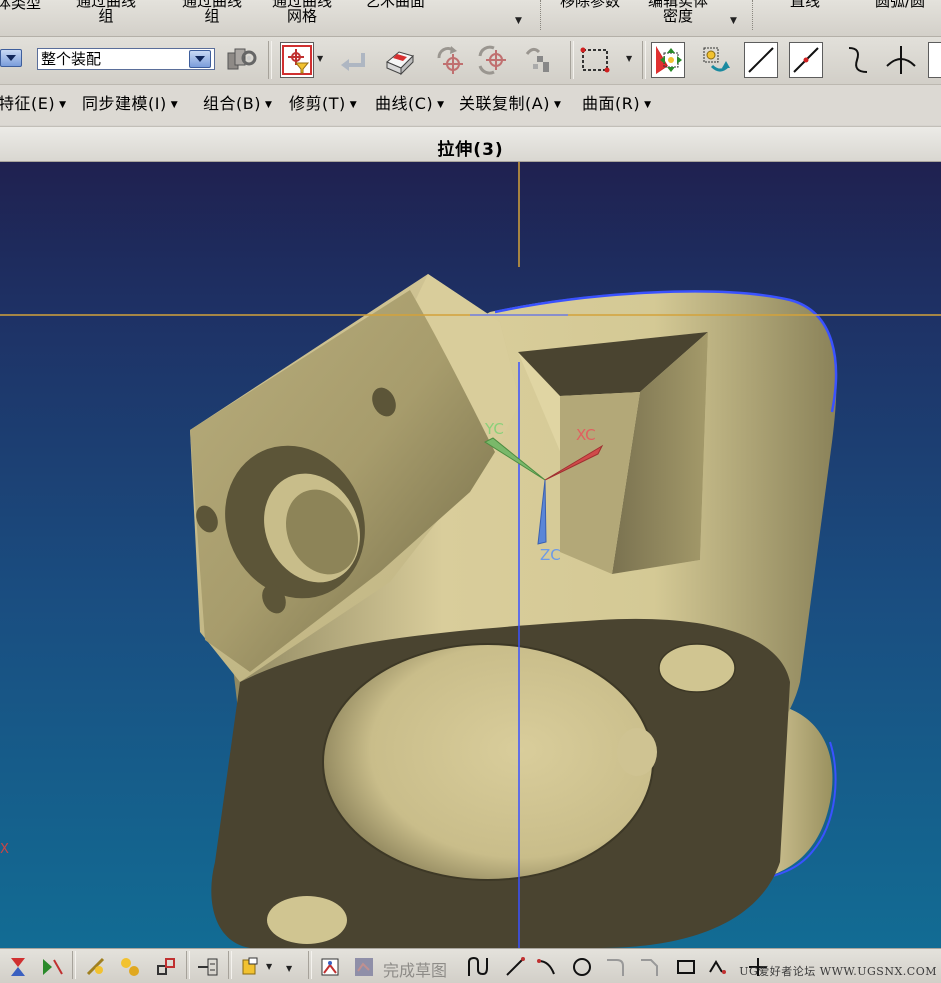 This screenshot has height=983, width=941. Describe the element at coordinates (470, 61) in the screenshot. I see `selection-toolbar: 整个装配 ▼ ▼` at that location.